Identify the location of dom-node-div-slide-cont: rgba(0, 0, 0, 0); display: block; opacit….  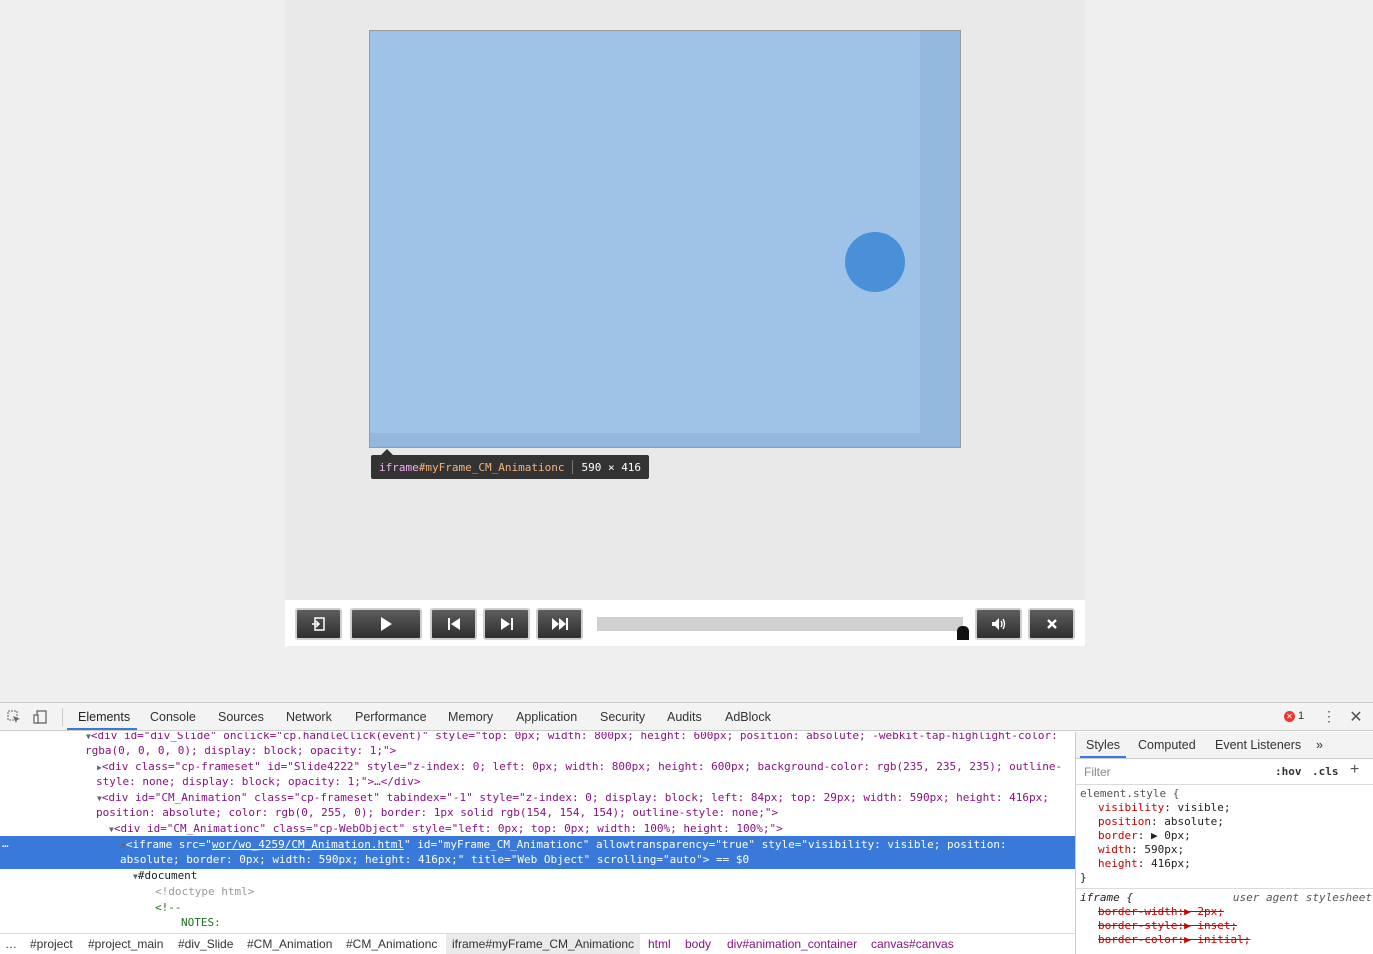
(580, 751).